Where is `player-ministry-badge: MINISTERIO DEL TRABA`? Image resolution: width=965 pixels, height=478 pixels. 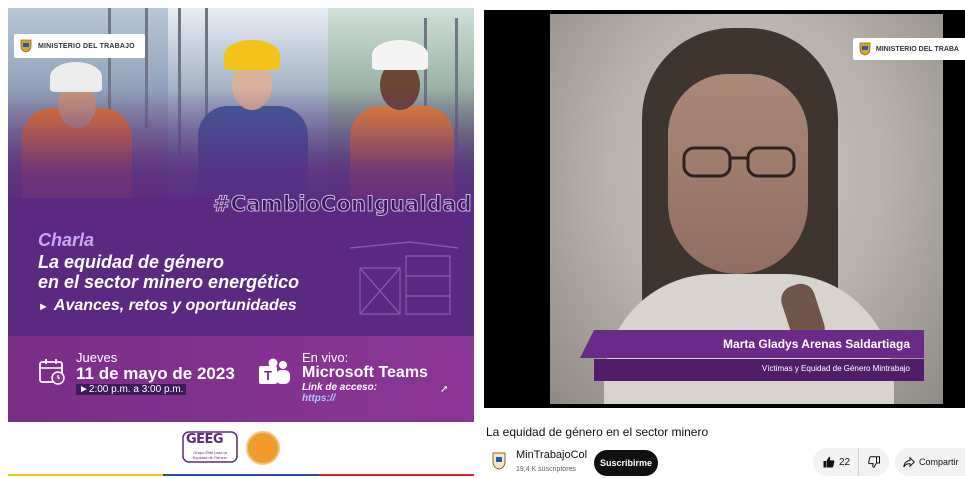
player-ministry-badge: MINISTERIO DEL TRABA is located at coordinates (908, 49).